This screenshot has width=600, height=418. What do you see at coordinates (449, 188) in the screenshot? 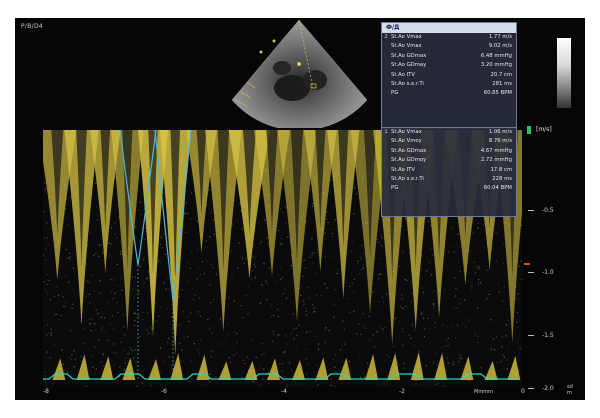
I see `measurement-row: PG 60.04 BPM` at bounding box center [449, 188].